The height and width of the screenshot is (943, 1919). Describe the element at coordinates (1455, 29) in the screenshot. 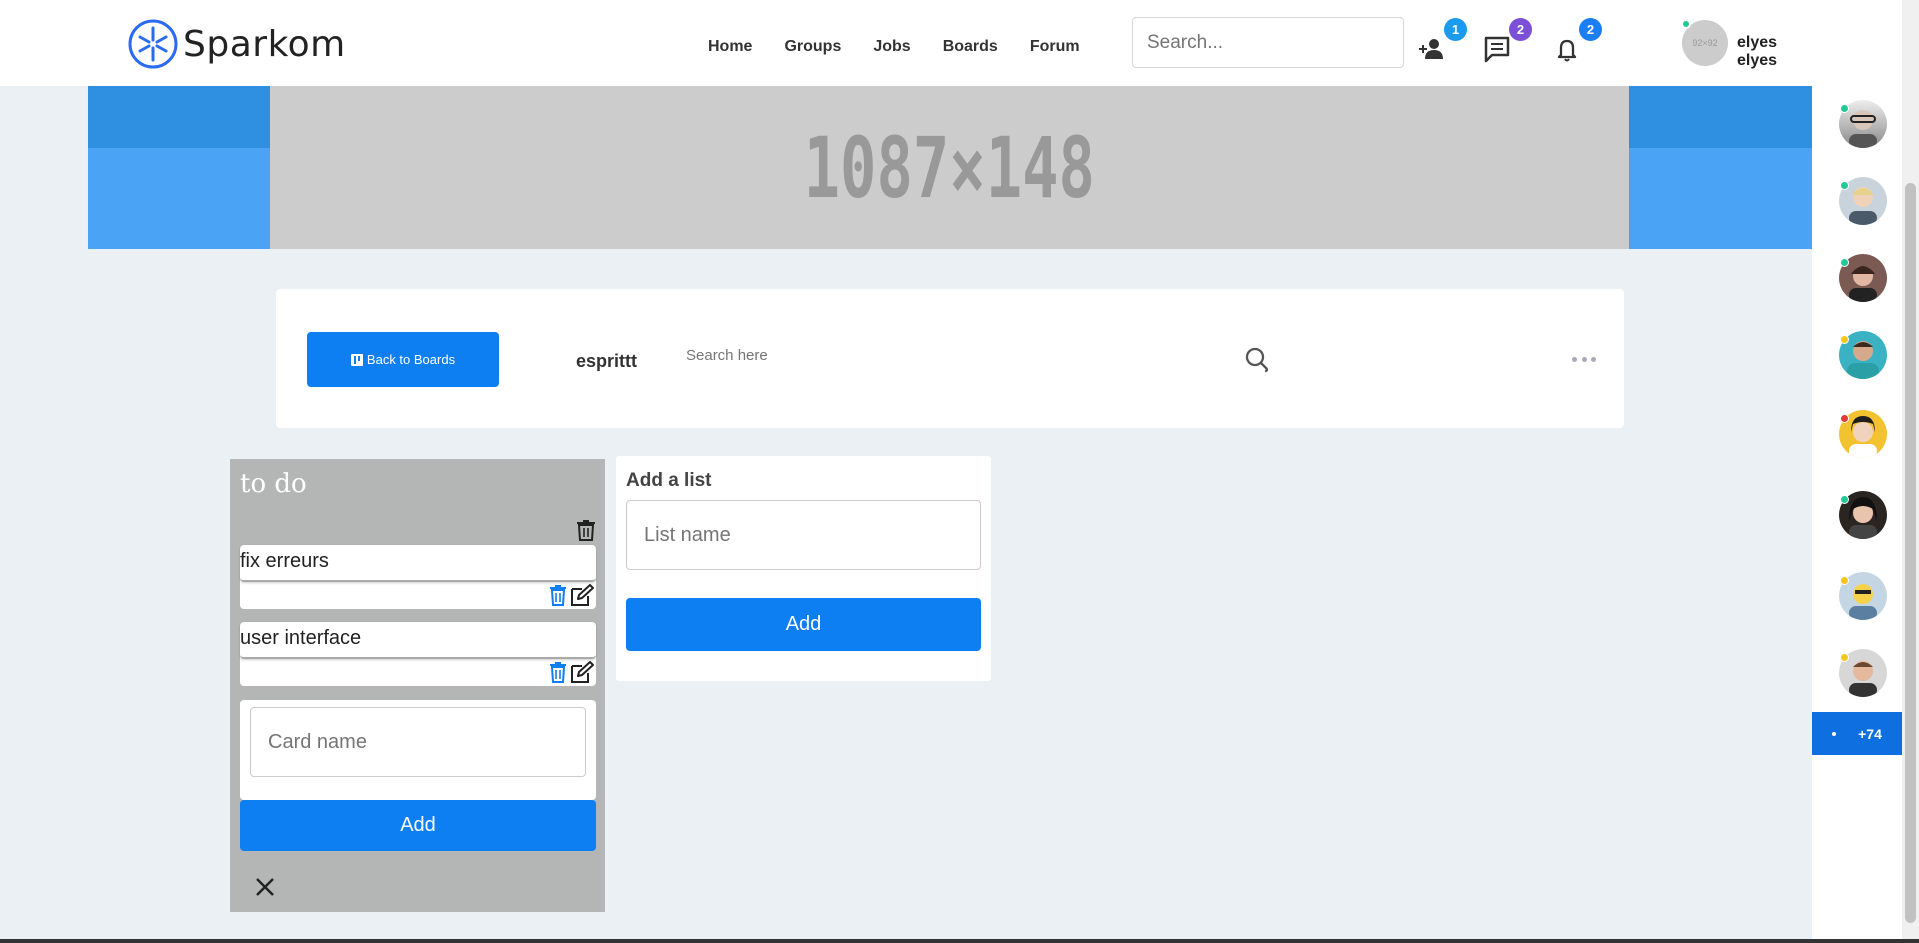

I see `friend-requests-badge: 1` at that location.